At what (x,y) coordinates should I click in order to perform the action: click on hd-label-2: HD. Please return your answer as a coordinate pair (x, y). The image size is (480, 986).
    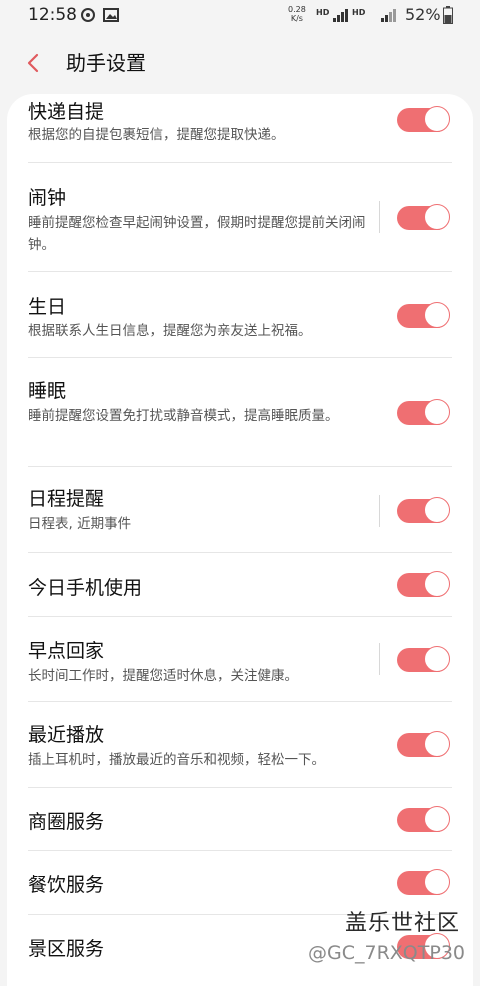
    Looking at the image, I should click on (359, 12).